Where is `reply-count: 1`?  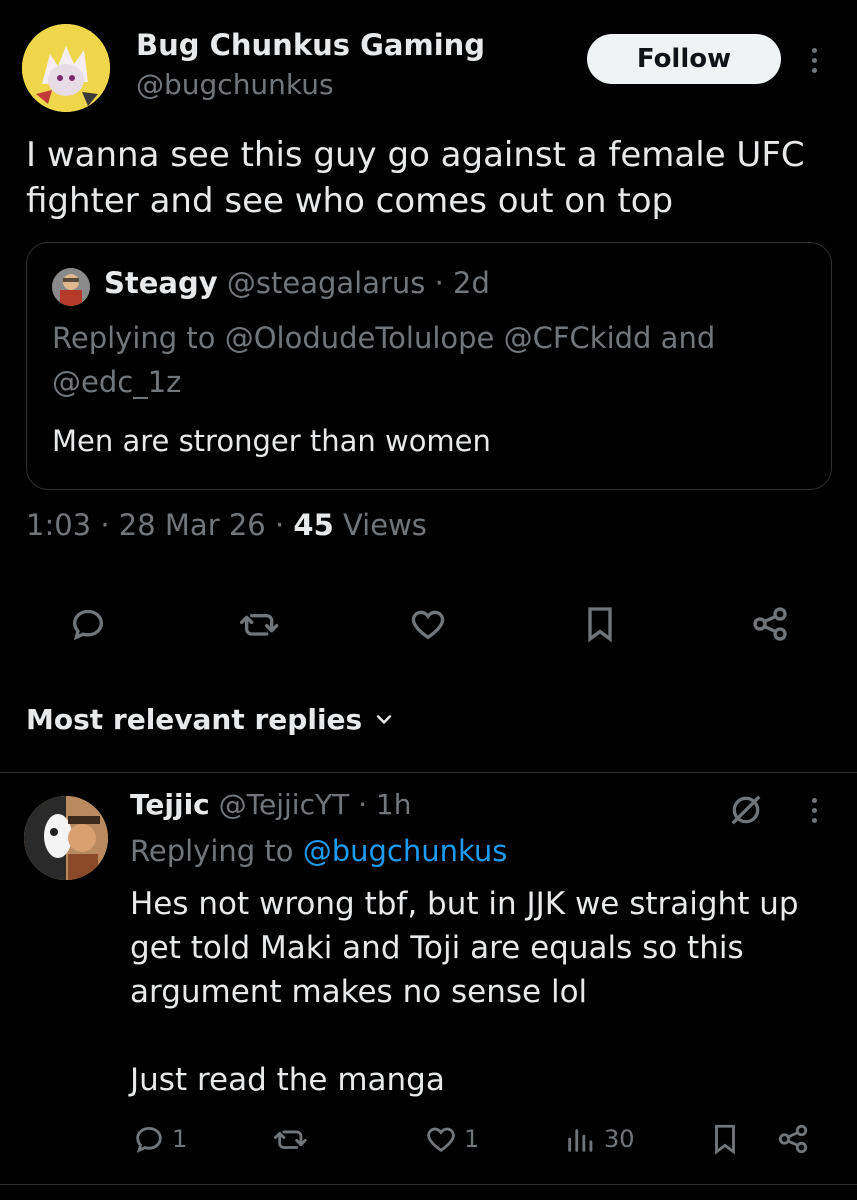 reply-count: 1 is located at coordinates (180, 1139).